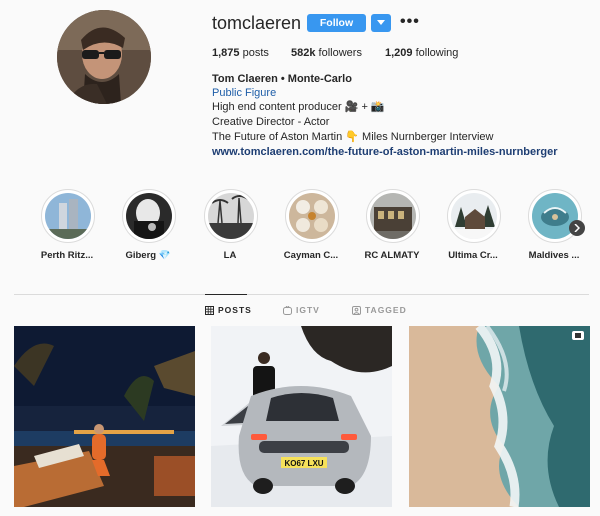 This screenshot has width=600, height=516. Describe the element at coordinates (287, 310) in the screenshot. I see `igtv-icon` at that location.